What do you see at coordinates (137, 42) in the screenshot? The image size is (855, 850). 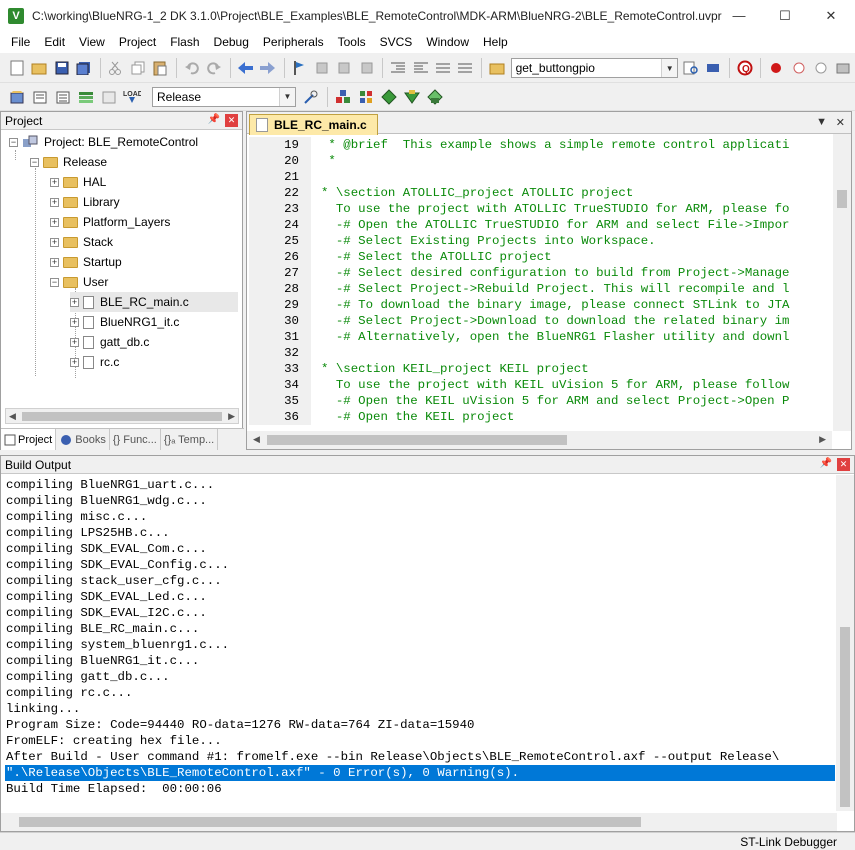 I see `menu-project: Project` at bounding box center [137, 42].